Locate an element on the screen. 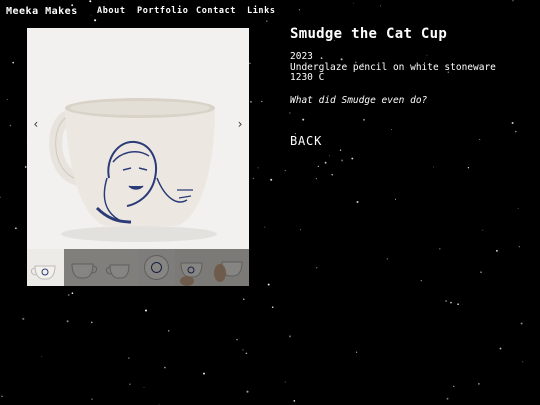  site-brand: Meeka Makes is located at coordinates (42, 11).